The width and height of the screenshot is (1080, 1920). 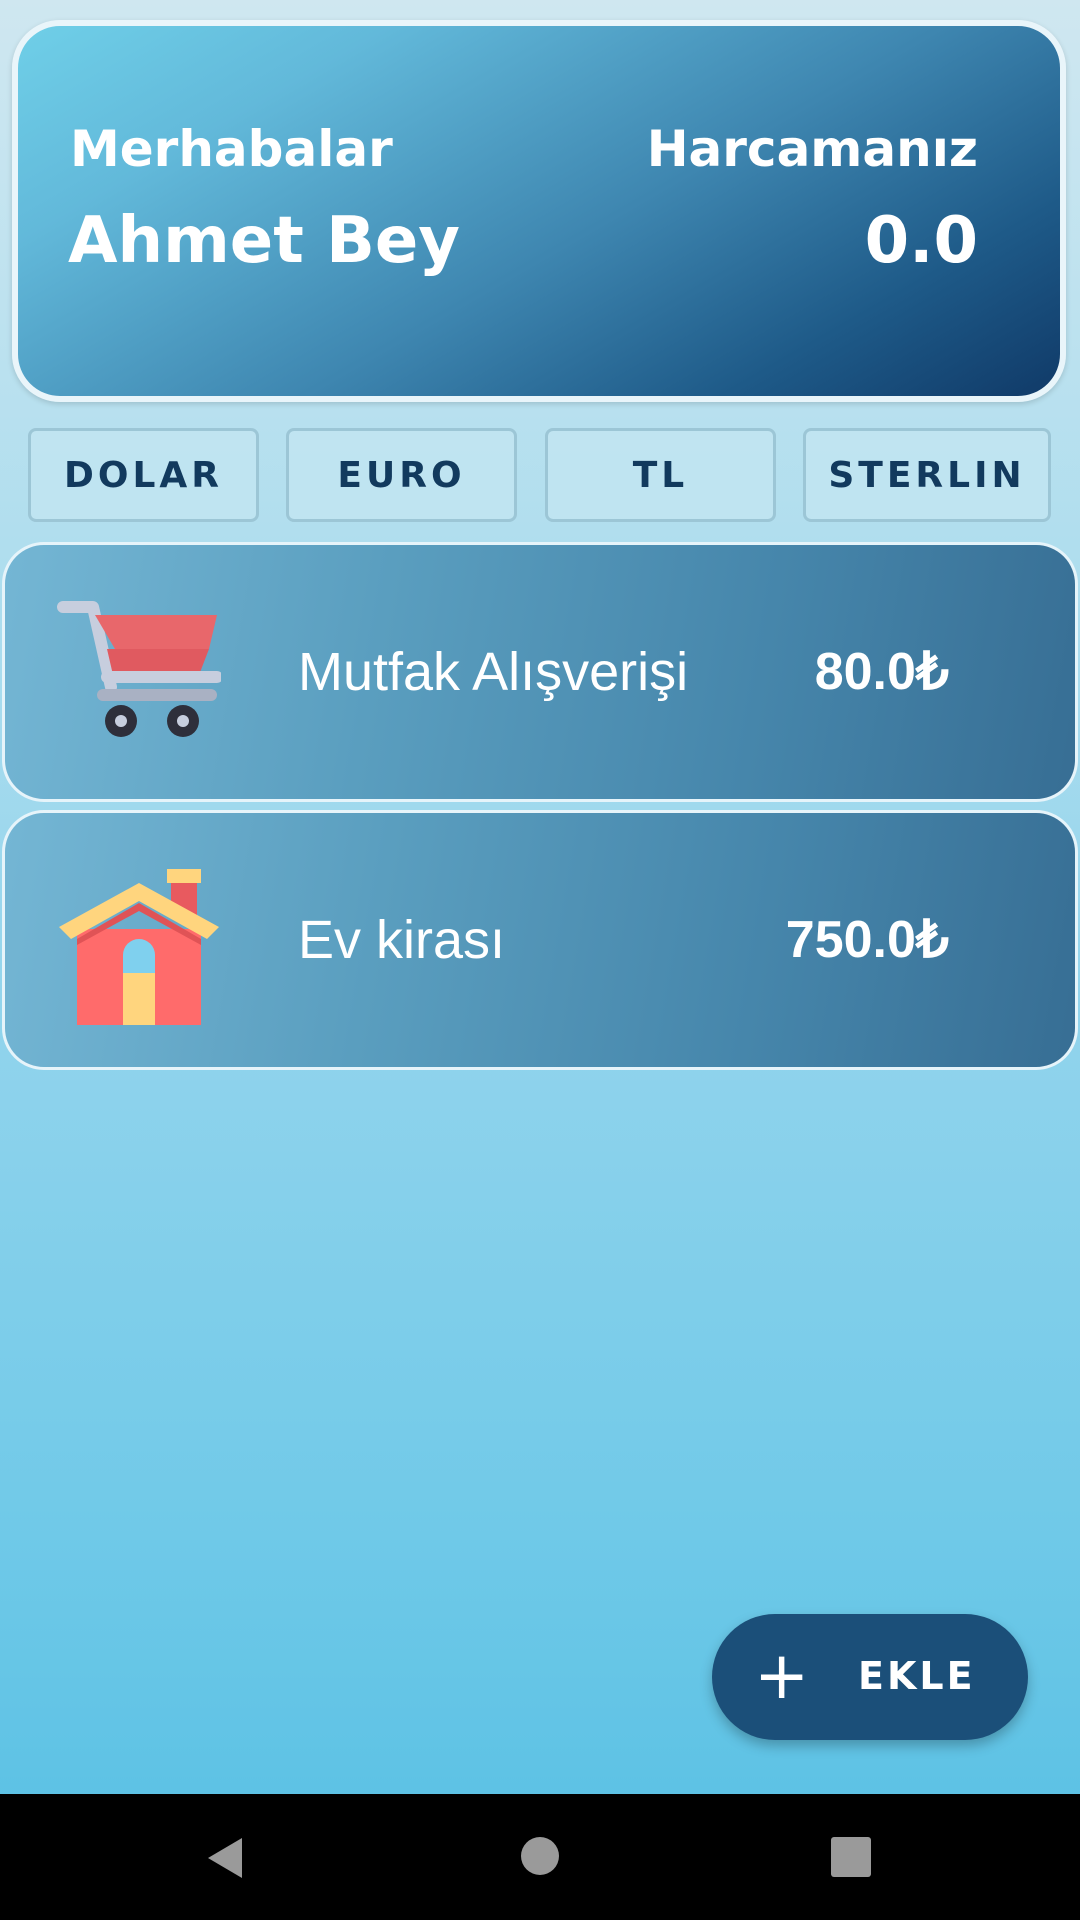 I want to click on add-expense-button: + EKLE, so click(x=870, y=1677).